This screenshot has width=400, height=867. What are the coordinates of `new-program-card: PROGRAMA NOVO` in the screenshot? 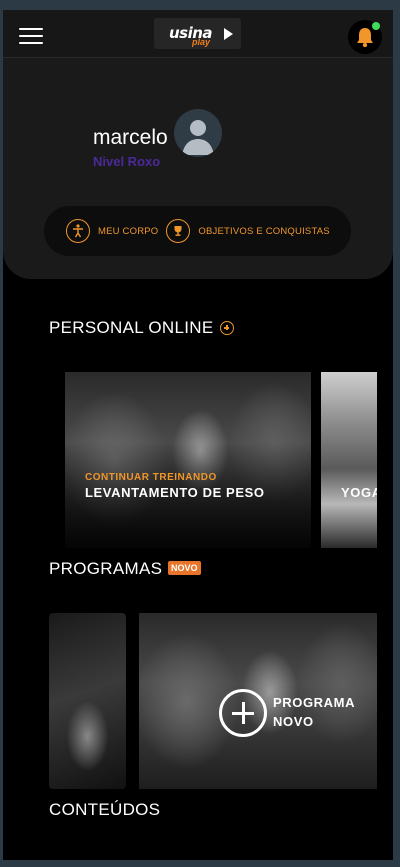 It's located at (258, 701).